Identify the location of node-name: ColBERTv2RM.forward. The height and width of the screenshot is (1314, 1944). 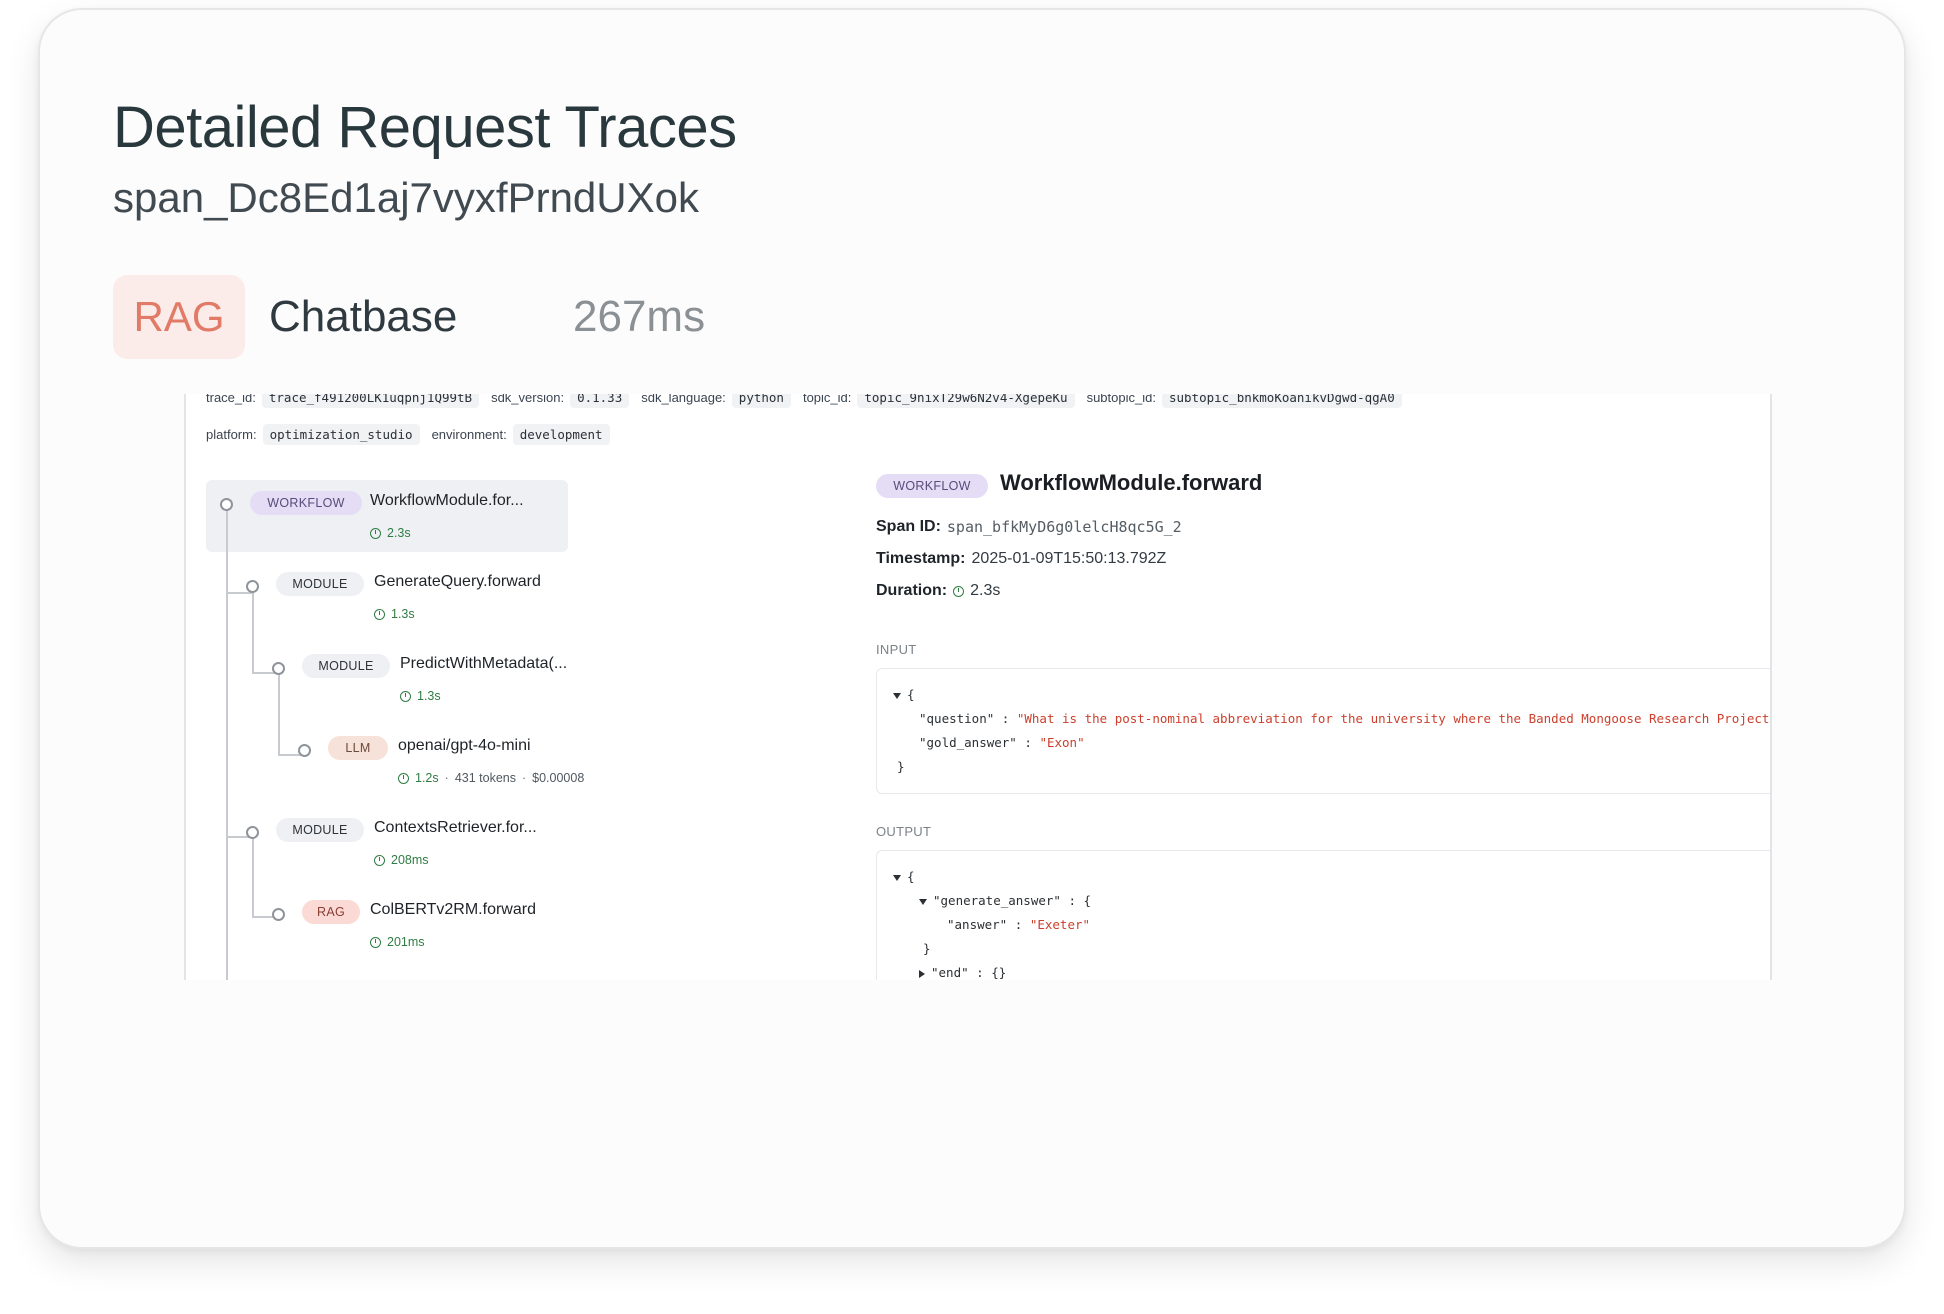
(453, 909).